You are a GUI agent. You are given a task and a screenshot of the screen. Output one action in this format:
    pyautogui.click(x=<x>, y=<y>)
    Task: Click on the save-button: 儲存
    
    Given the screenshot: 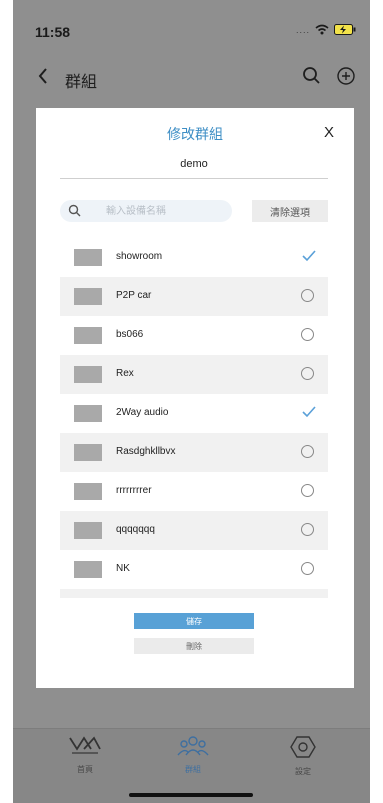 What is the action you would take?
    pyautogui.click(x=194, y=621)
    